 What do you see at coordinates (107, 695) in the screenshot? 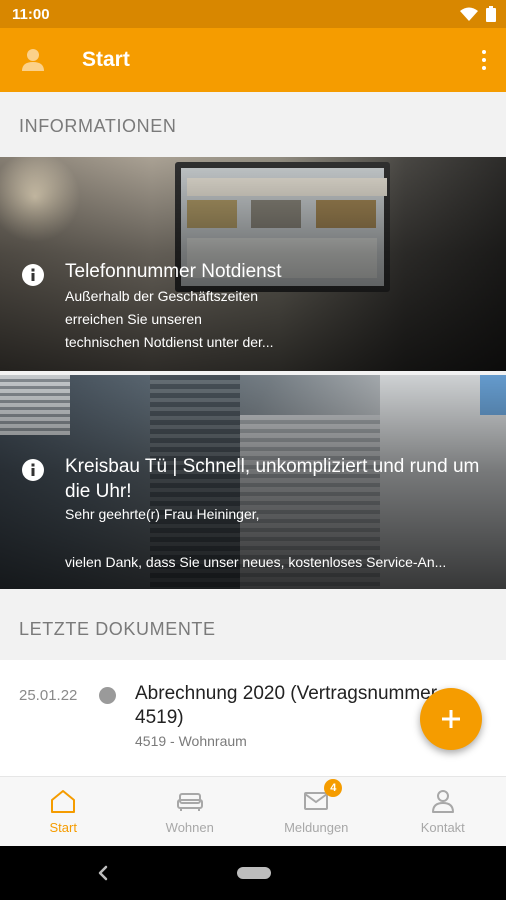
I see `document-status-dot` at bounding box center [107, 695].